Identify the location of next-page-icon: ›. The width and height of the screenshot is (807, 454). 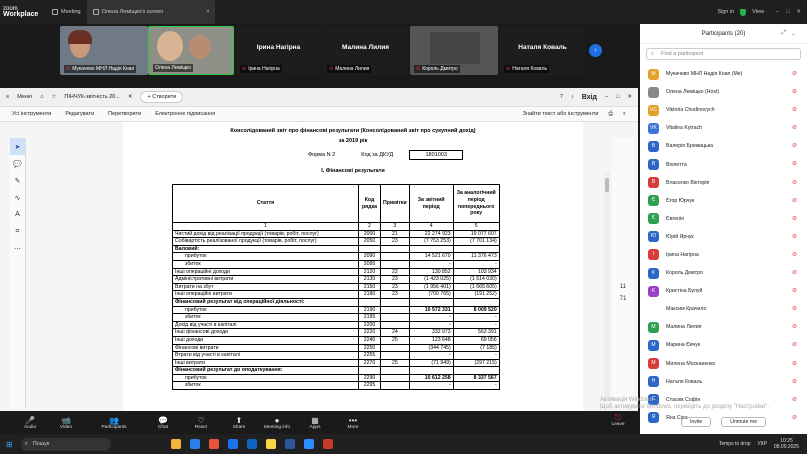
(595, 50).